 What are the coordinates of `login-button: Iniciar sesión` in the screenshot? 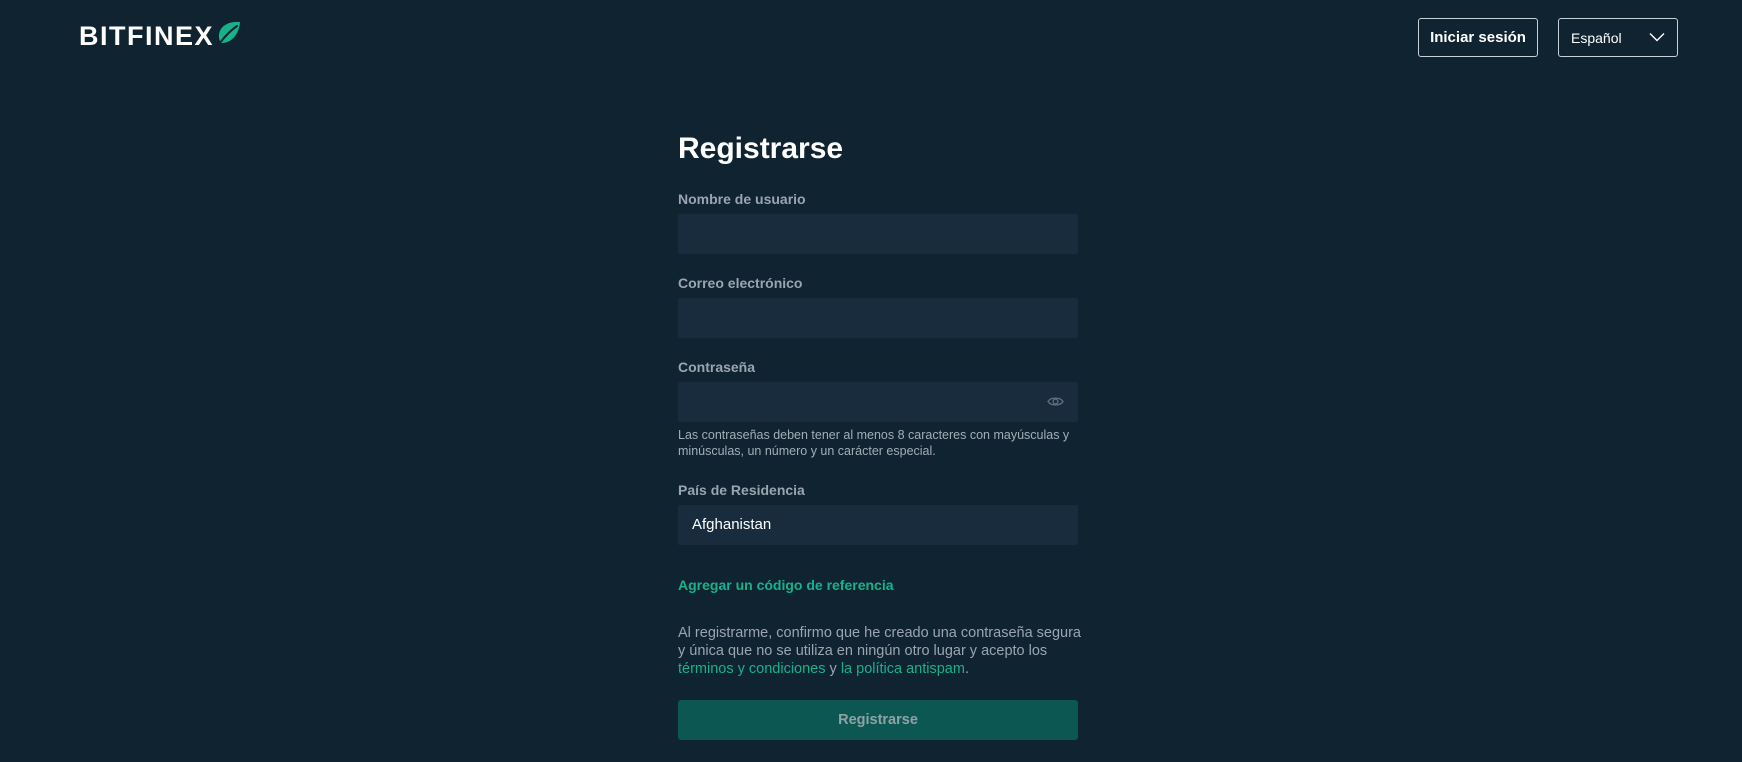 It's located at (1478, 37).